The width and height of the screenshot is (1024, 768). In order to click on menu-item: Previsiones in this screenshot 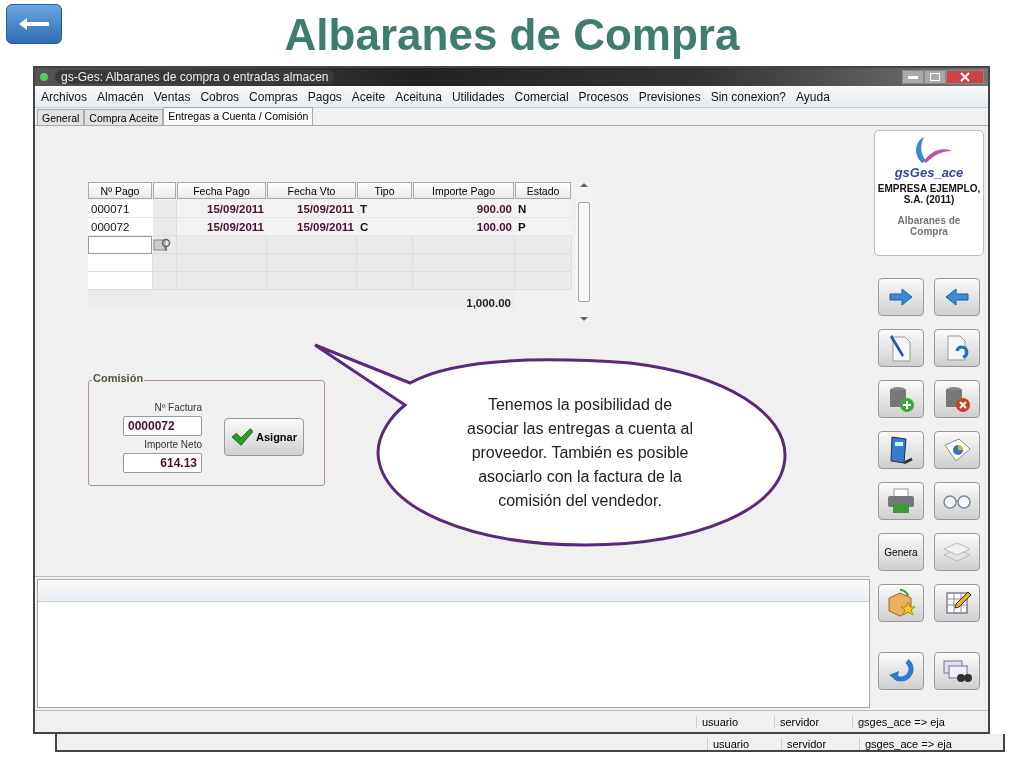, I will do `click(669, 96)`.